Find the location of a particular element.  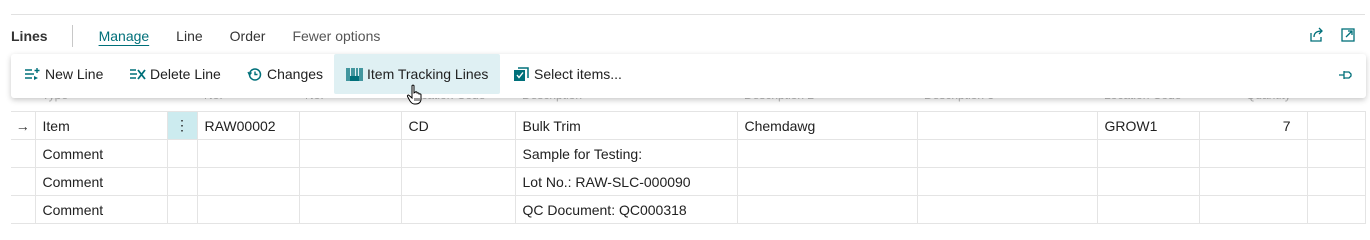

cell-quantity: 7 is located at coordinates (1253, 125).